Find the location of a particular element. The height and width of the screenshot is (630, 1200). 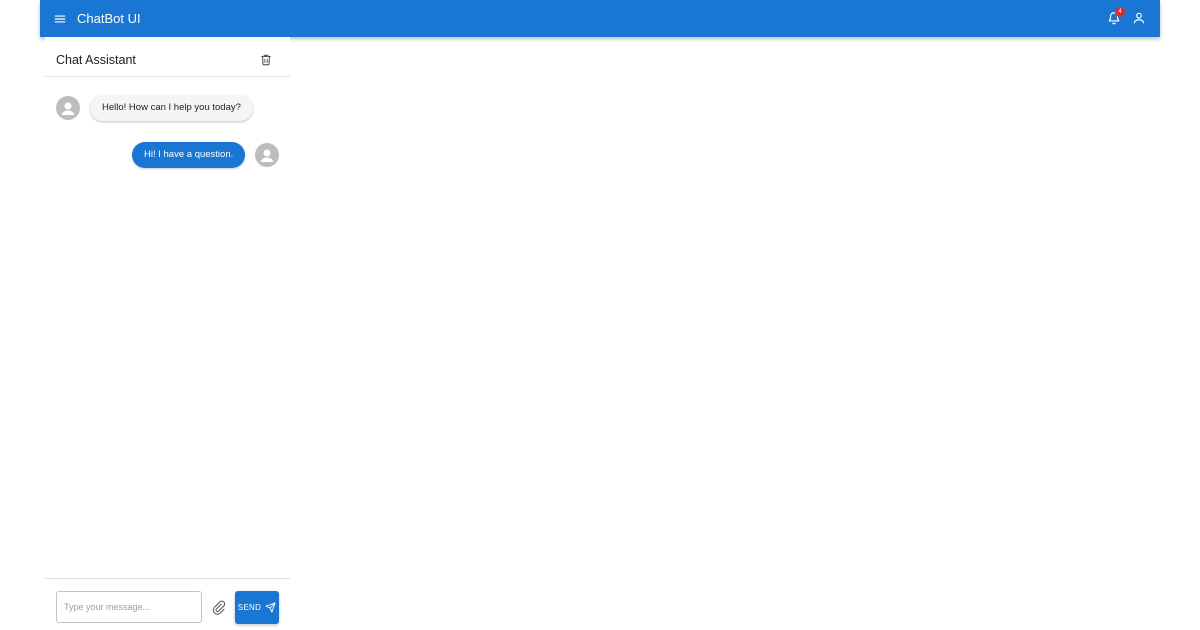

attach-button is located at coordinates (218, 607).